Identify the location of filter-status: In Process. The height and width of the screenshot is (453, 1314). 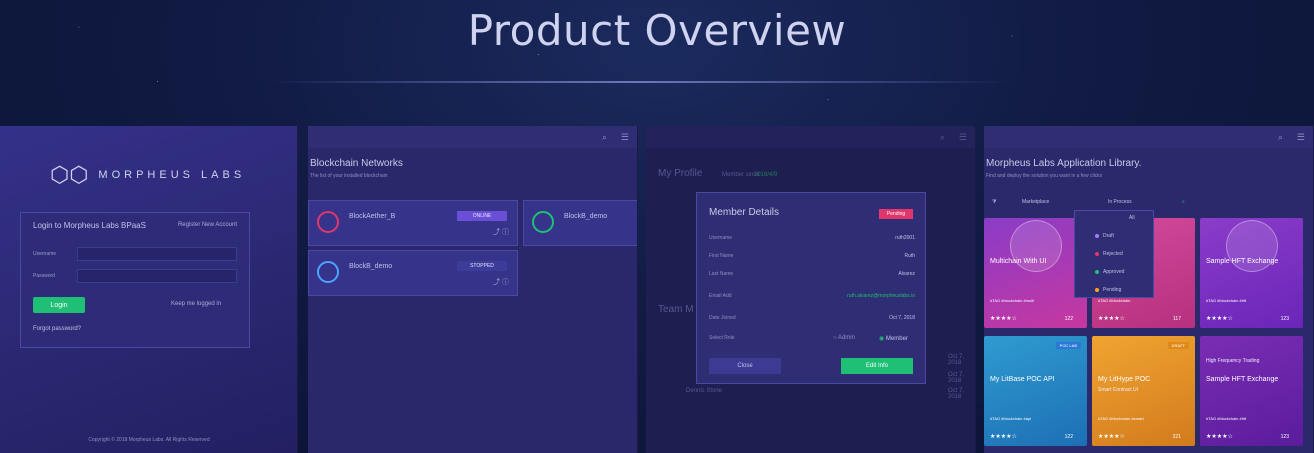
(1120, 202).